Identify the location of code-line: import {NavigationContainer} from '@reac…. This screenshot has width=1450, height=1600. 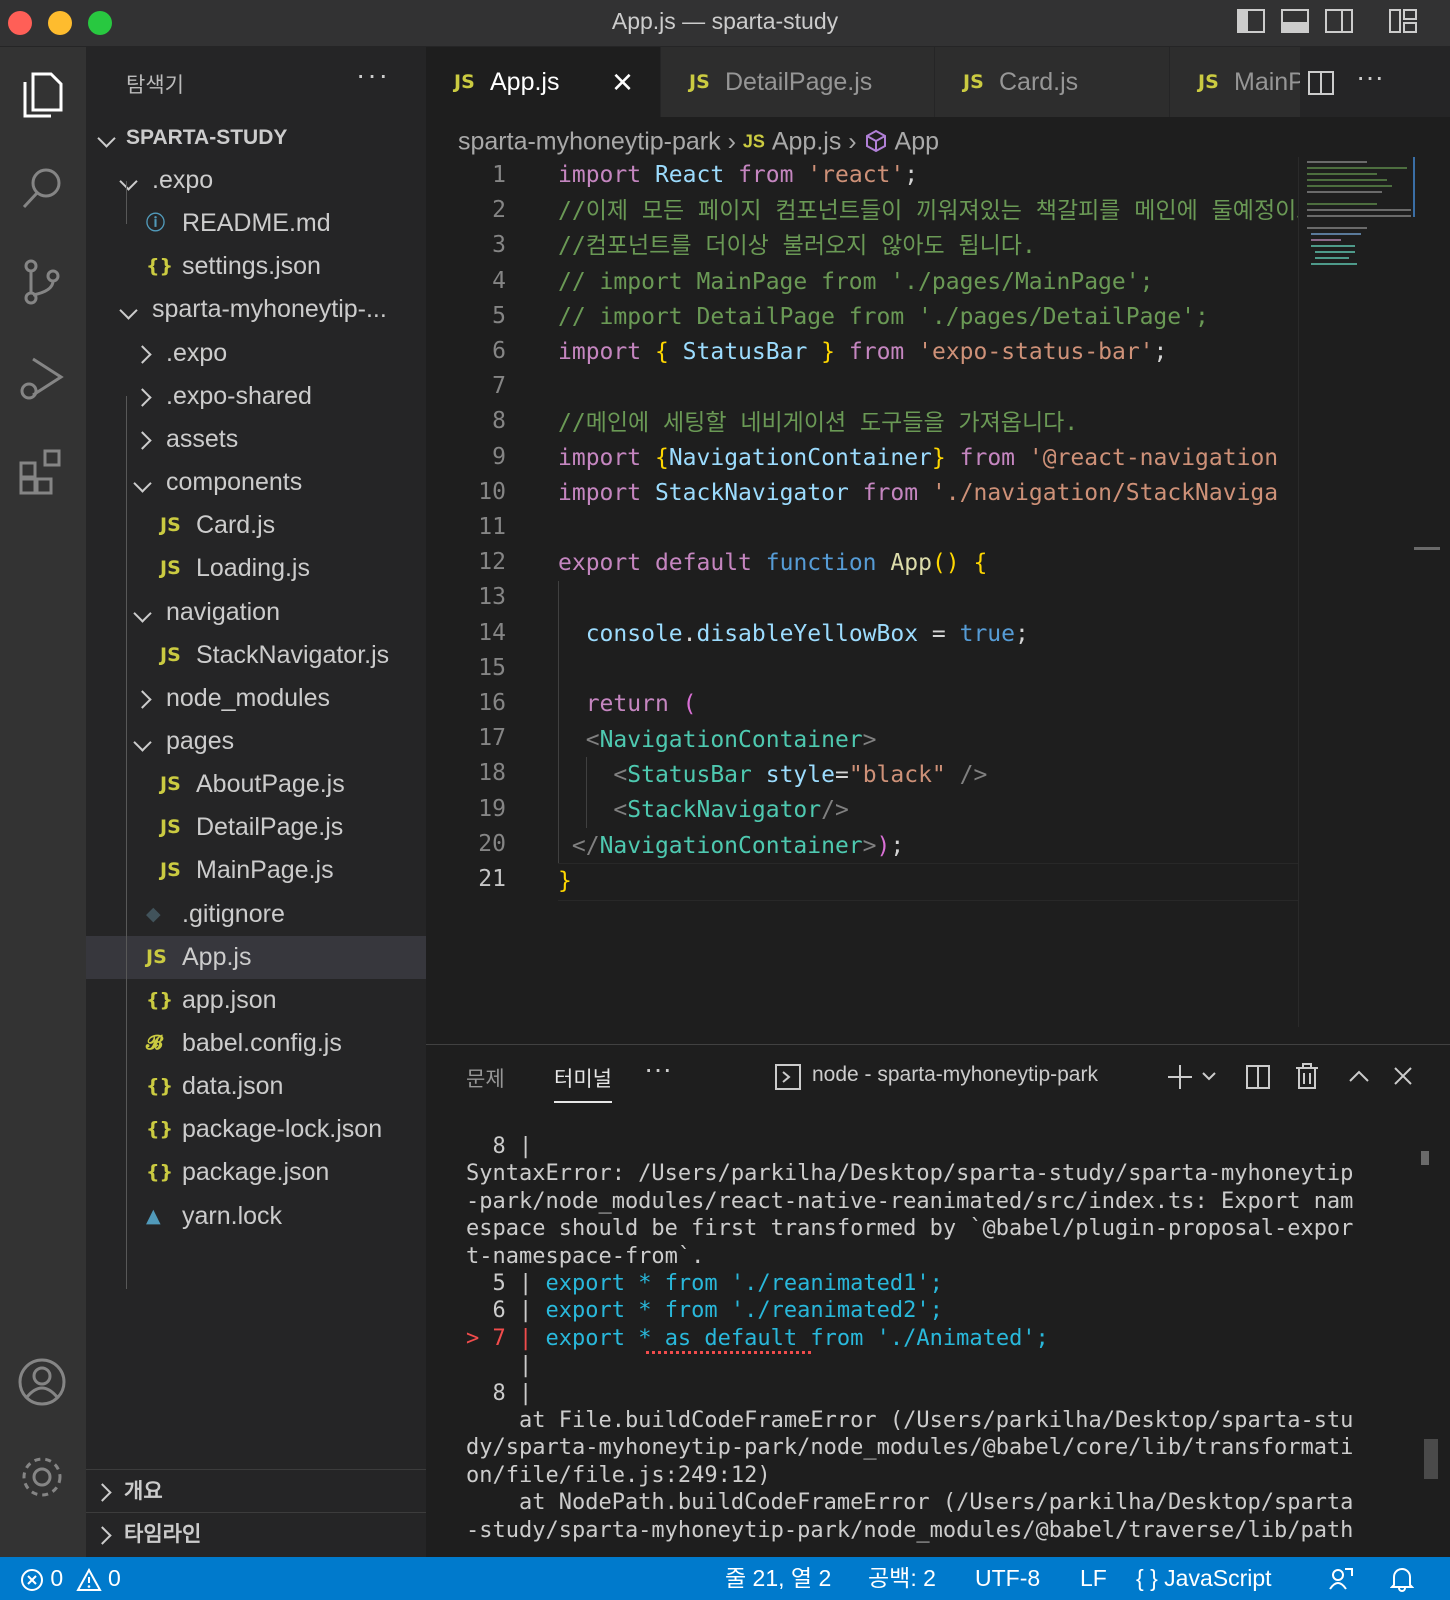
(918, 458).